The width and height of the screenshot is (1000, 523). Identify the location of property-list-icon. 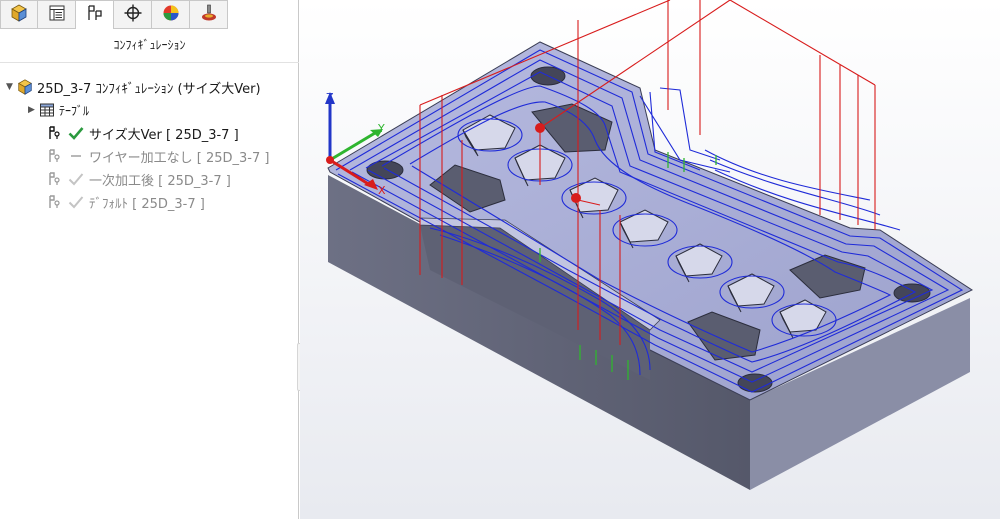
(57, 15).